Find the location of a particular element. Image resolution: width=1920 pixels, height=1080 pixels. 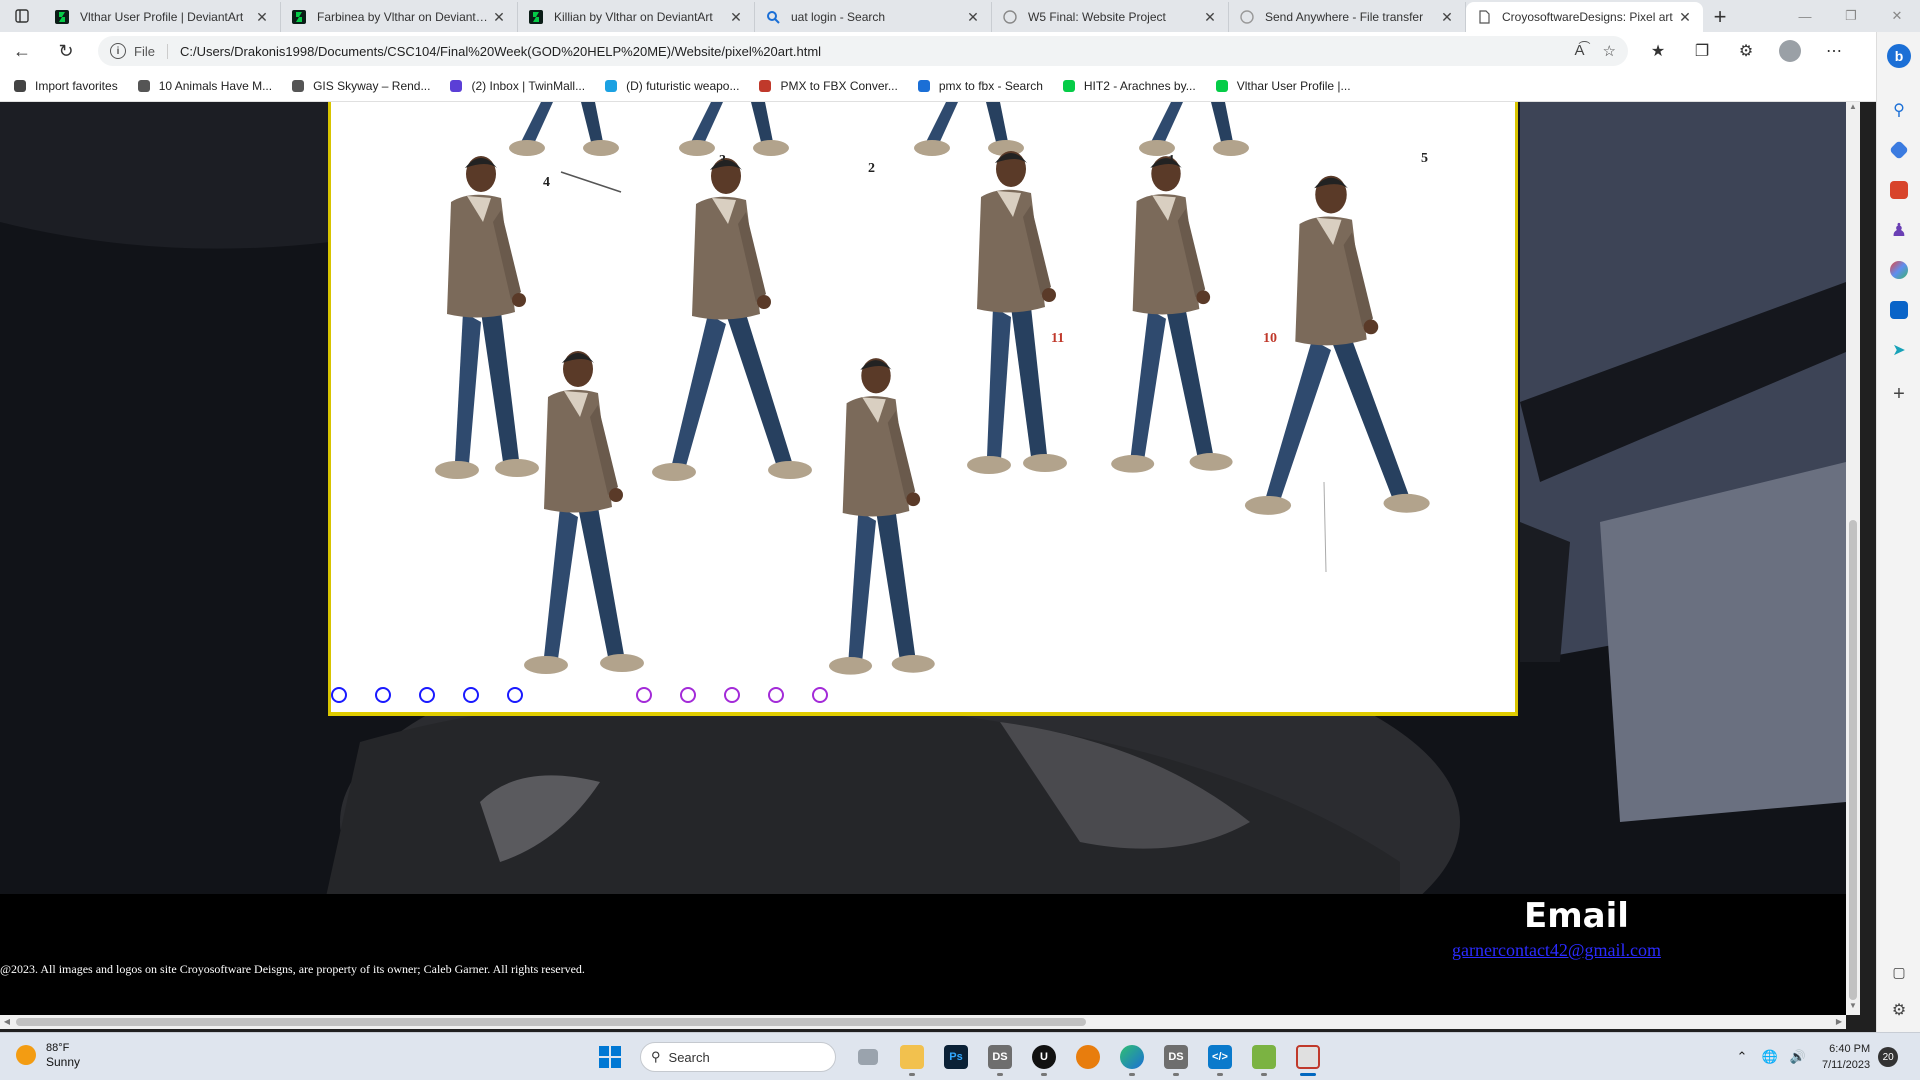

sidebar-search-button: ⚲ is located at coordinates (1898, 110).